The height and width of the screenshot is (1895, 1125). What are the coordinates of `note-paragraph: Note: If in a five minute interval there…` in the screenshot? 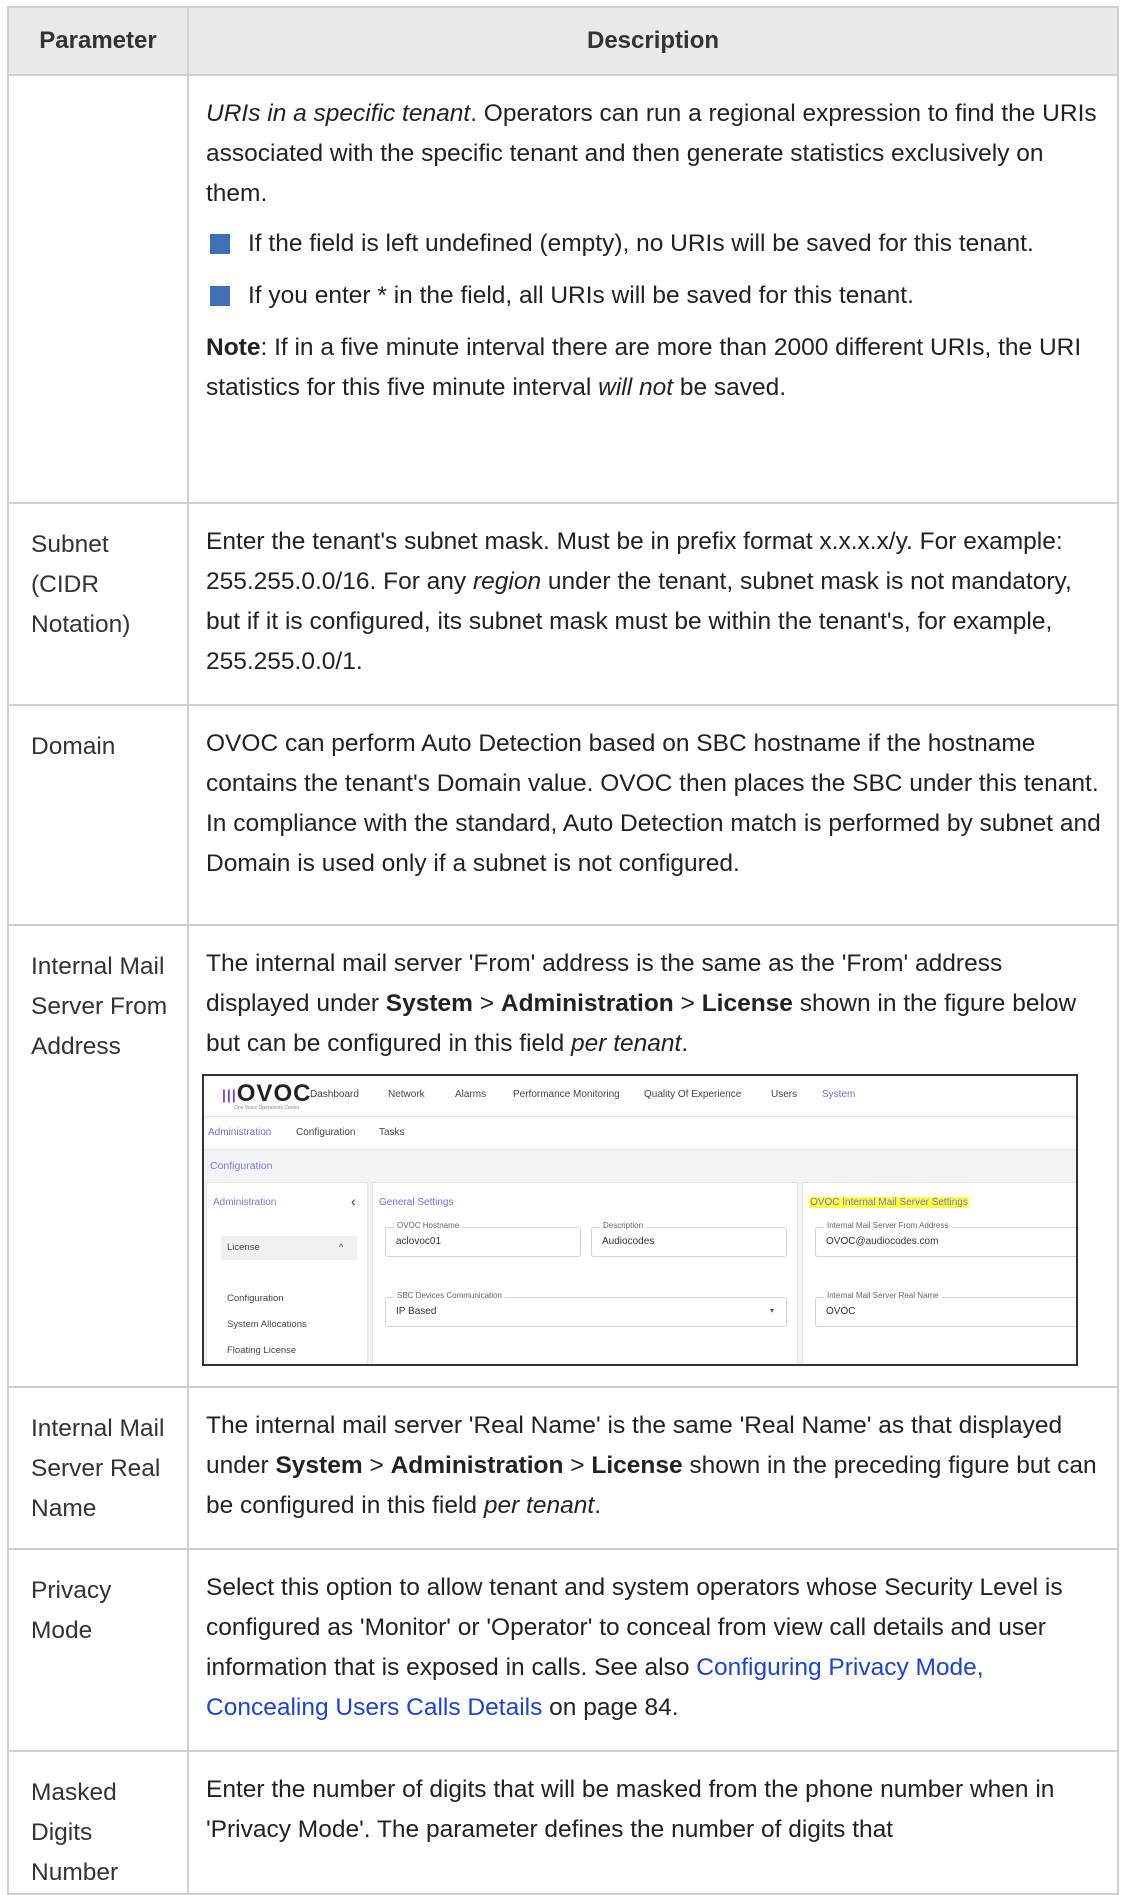 It's located at (644, 367).